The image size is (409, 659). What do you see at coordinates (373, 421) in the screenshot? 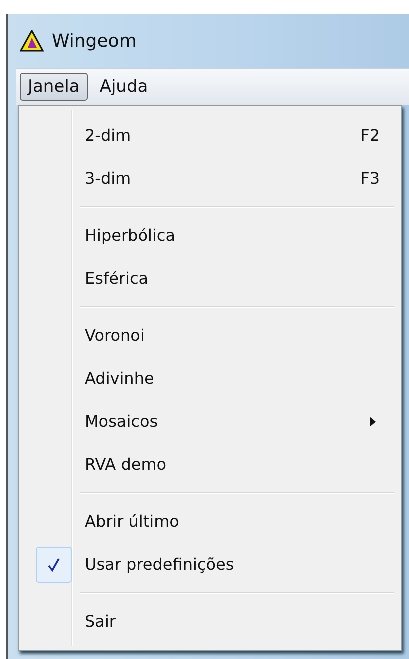
I see `submenu-arrow-icon` at bounding box center [373, 421].